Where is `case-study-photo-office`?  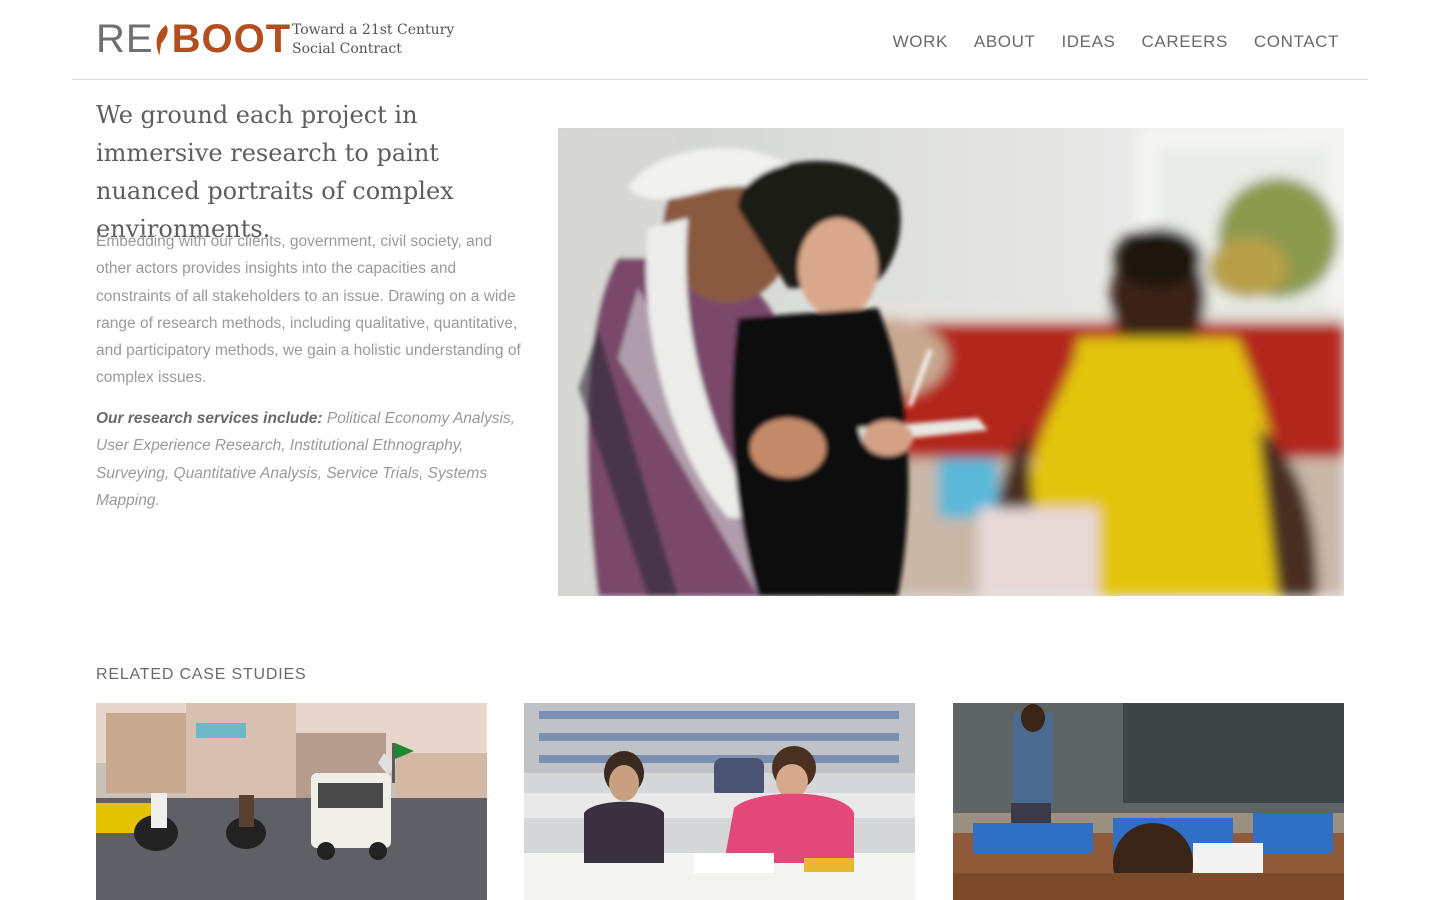
case-study-photo-office is located at coordinates (719, 801).